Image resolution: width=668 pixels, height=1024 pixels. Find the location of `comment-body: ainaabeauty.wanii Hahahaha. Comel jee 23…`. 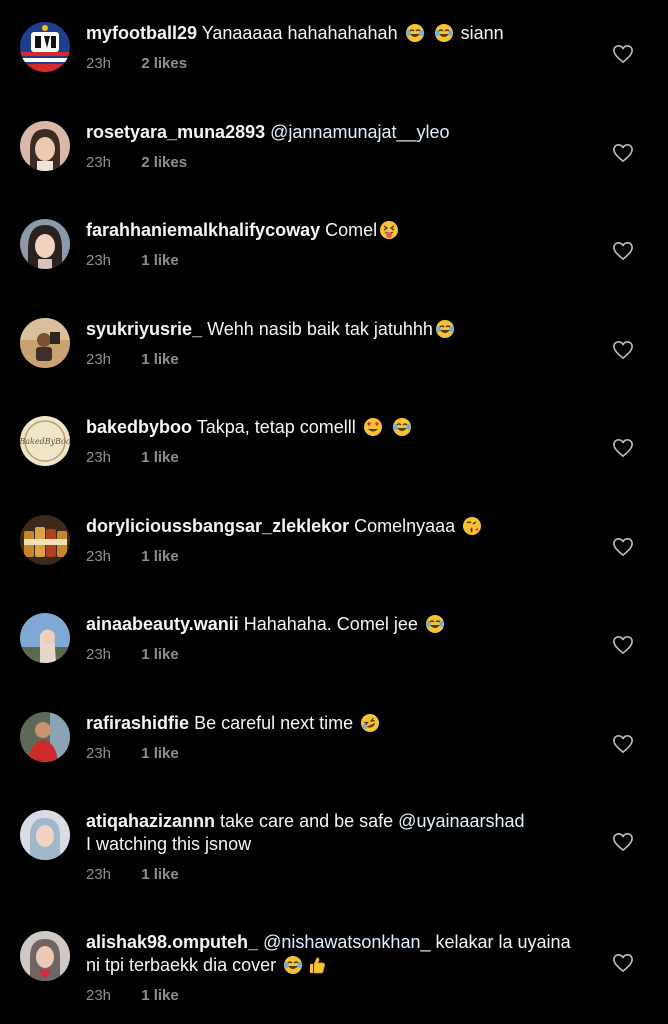

comment-body: ainaabeauty.wanii Hahahaha. Comel jee 23… is located at coordinates (336, 638).